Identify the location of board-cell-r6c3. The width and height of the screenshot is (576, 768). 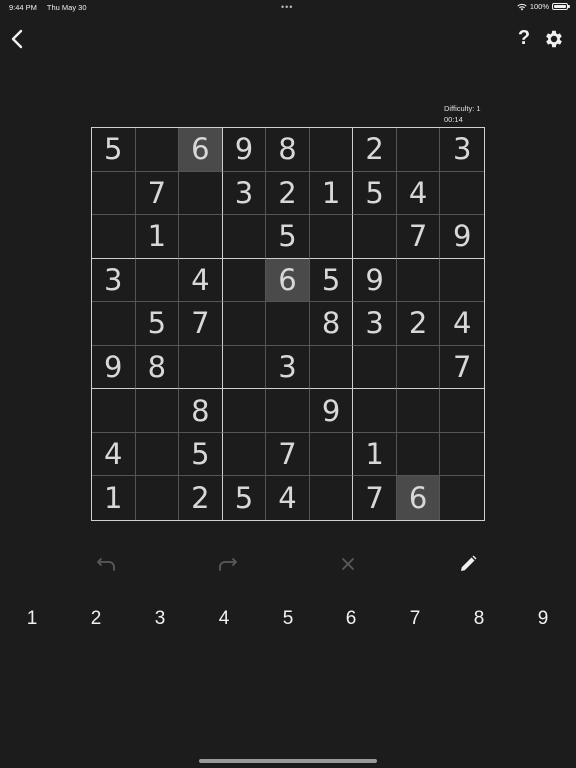
(201, 367).